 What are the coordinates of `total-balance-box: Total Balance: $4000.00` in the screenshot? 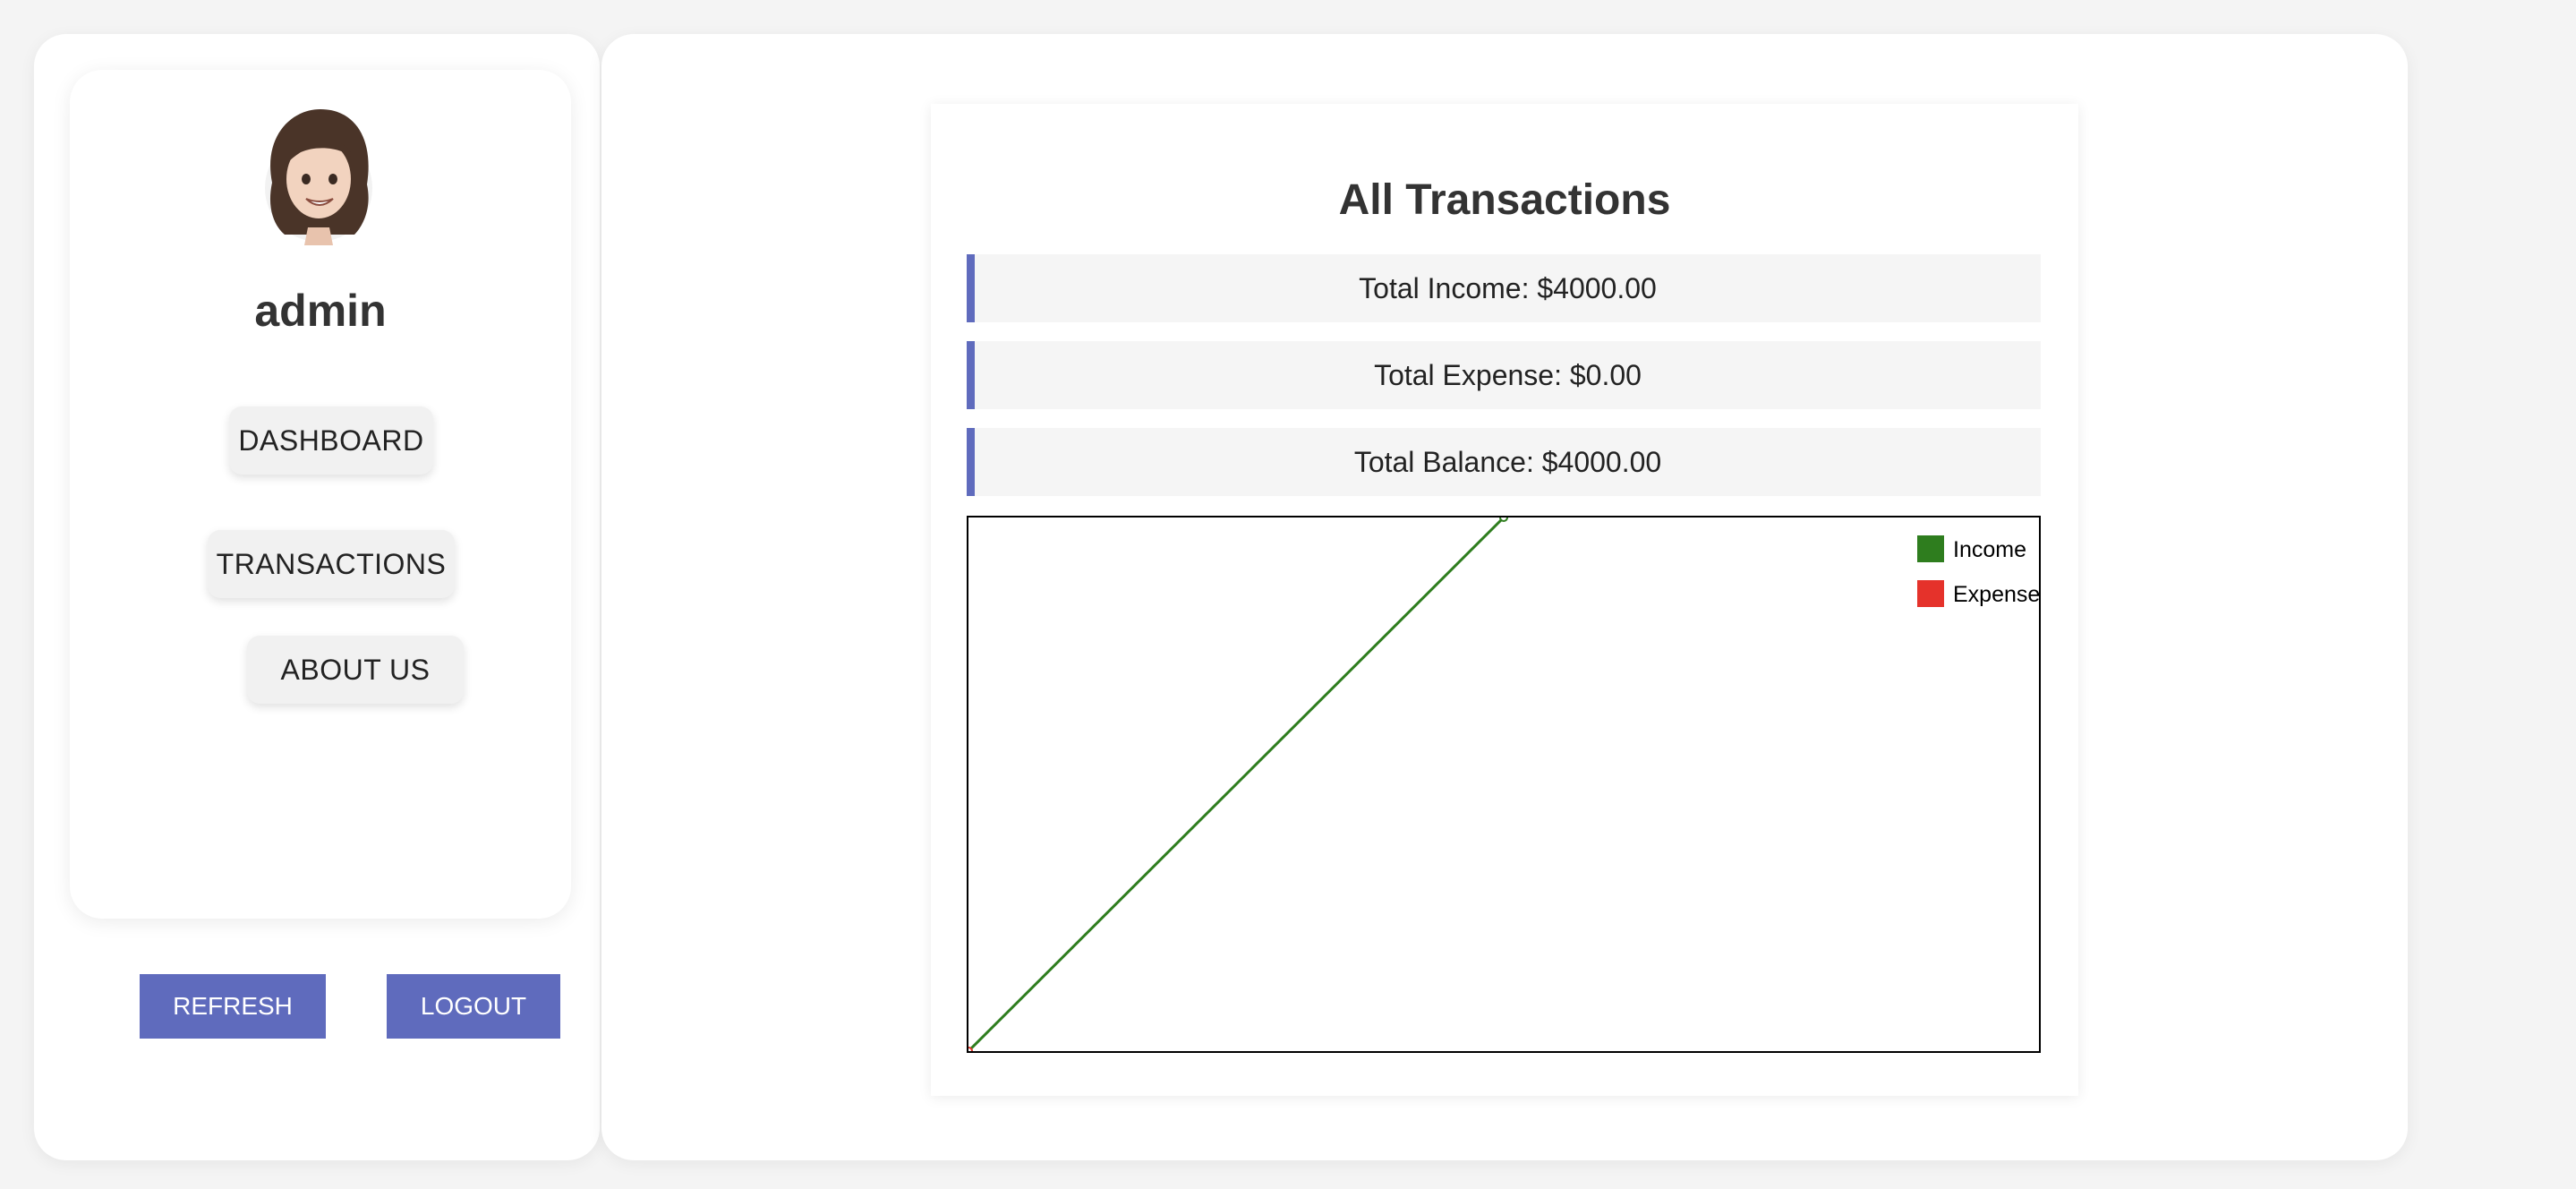 It's located at (1504, 462).